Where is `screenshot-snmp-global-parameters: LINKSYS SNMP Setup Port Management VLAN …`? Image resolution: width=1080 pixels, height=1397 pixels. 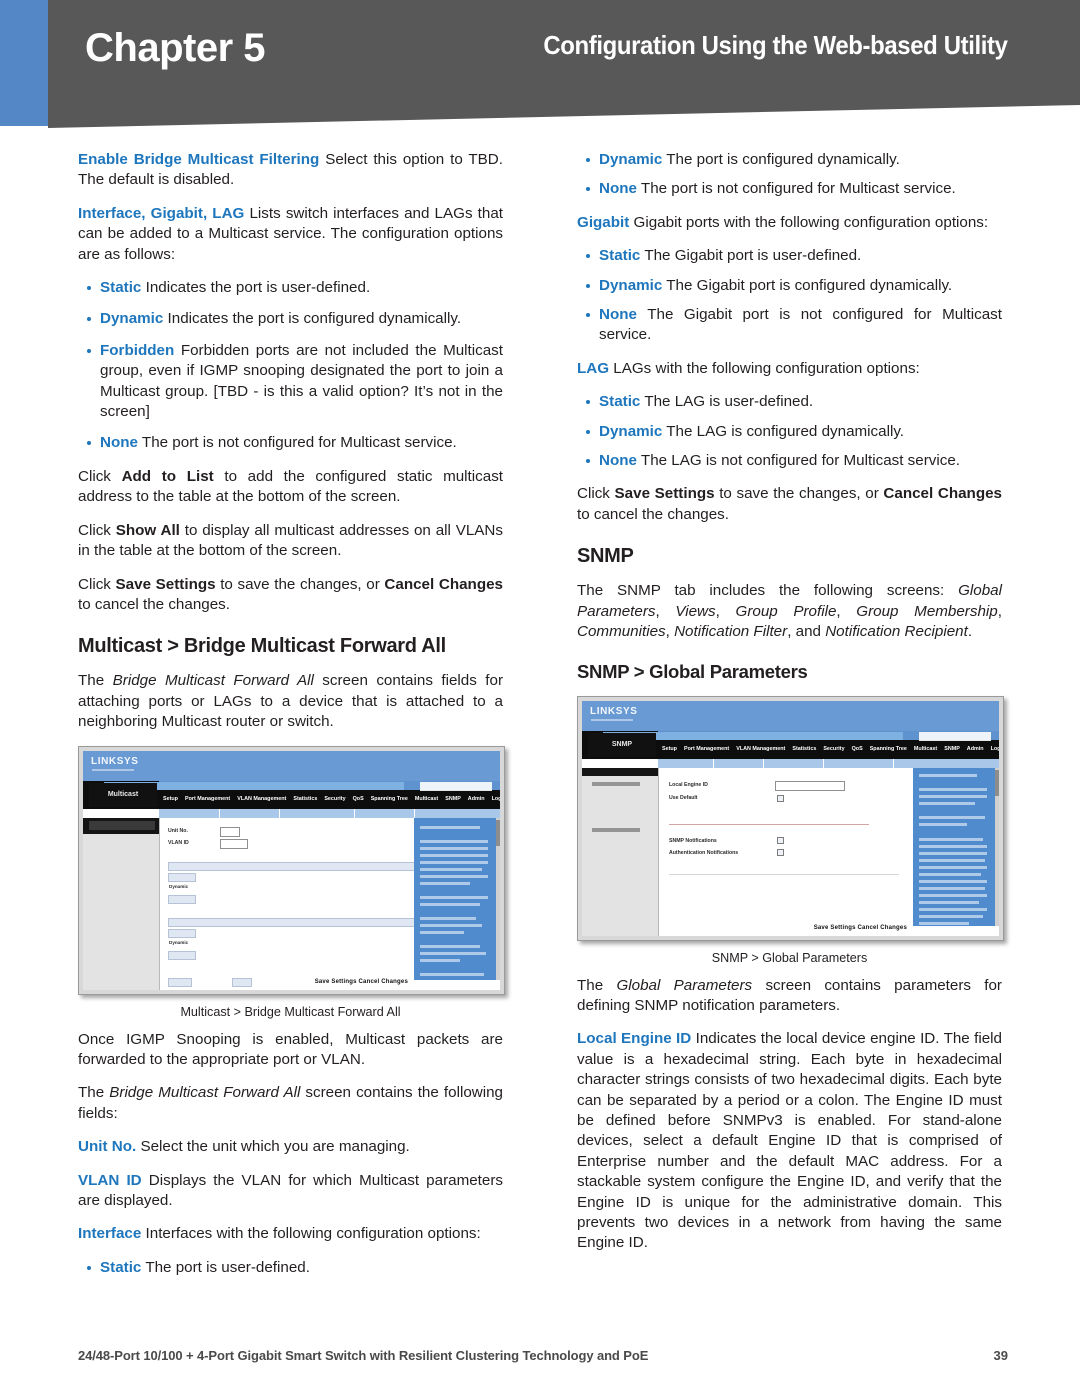 screenshot-snmp-global-parameters: LINKSYS SNMP Setup Port Management VLAN … is located at coordinates (790, 818).